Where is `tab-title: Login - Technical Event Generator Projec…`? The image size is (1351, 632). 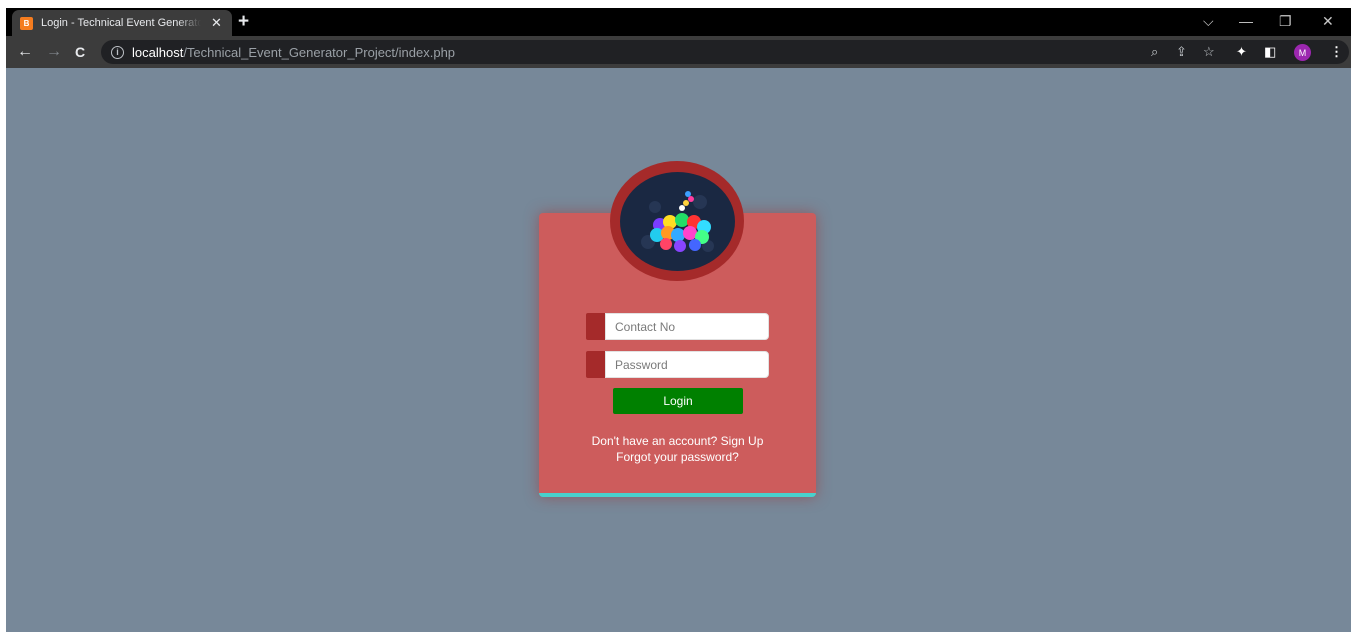
tab-title: Login - Technical Event Generator Projec… is located at coordinates (121, 23).